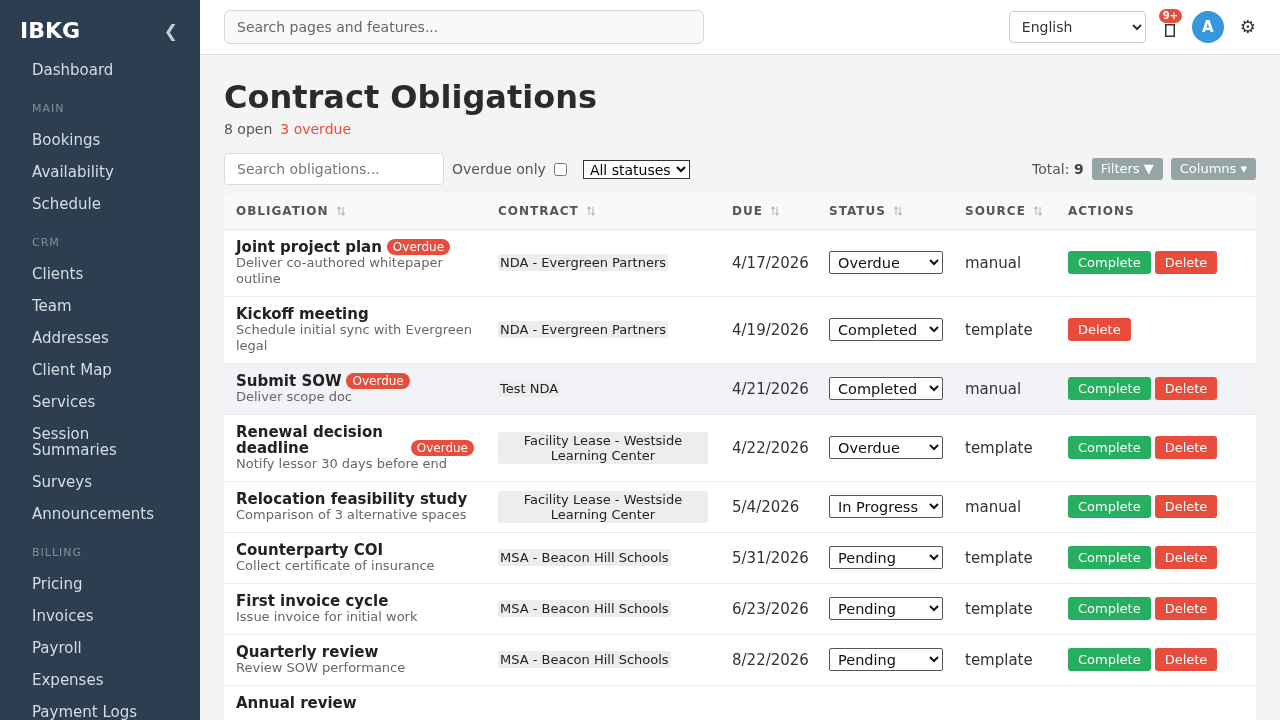 This screenshot has width=1280, height=720. I want to click on sidebar-item: Invoices, so click(100, 616).